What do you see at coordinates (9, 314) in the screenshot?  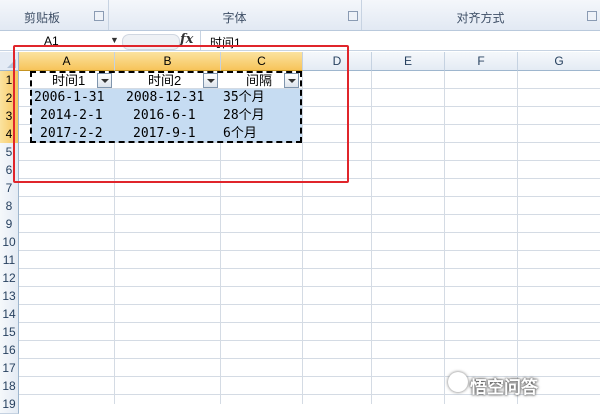 I see `row-header-14: 14` at bounding box center [9, 314].